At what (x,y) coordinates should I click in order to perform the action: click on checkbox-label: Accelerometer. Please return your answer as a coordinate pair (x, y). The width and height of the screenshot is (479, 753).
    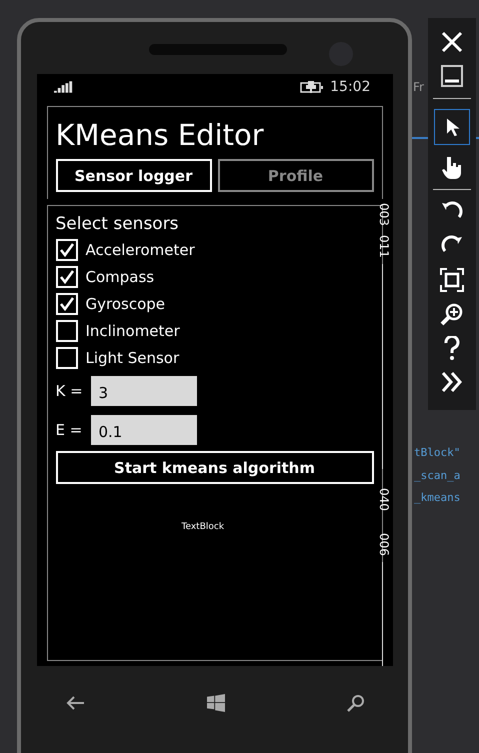
    Looking at the image, I should click on (140, 249).